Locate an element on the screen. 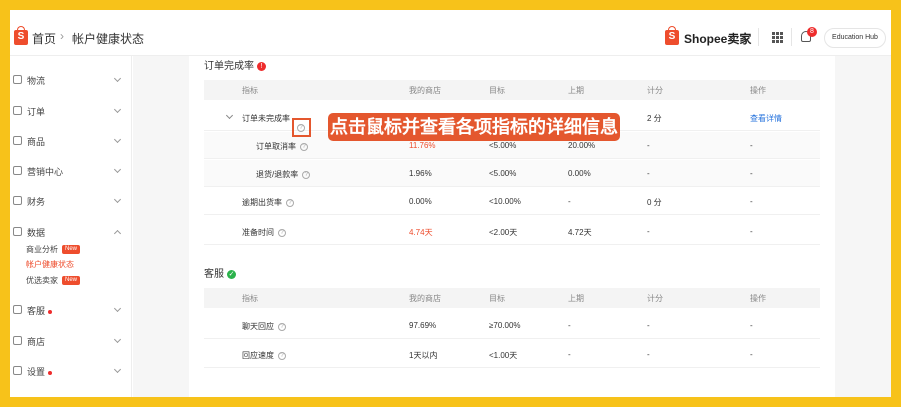 The height and width of the screenshot is (407, 901). section-title-customer-service: 客服 ✓ is located at coordinates (220, 274).